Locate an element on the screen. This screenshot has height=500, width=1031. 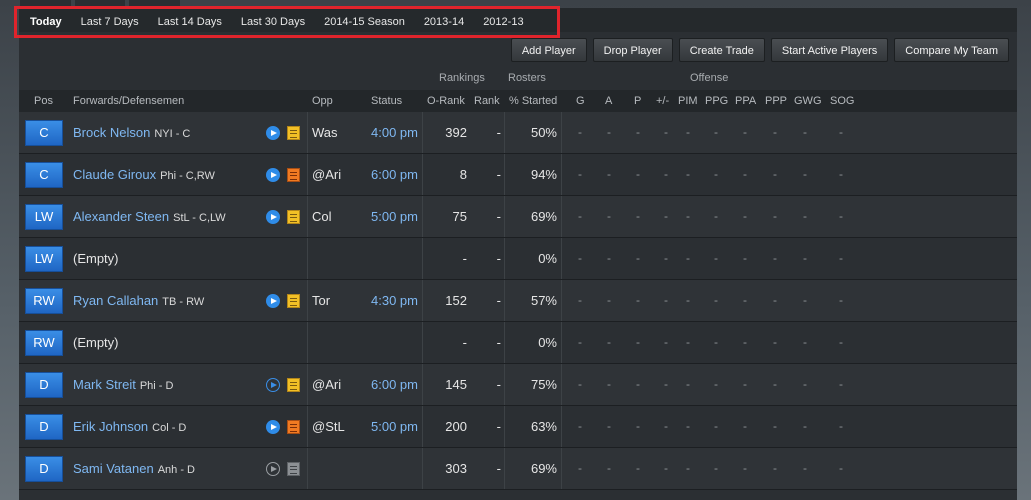
range-tab-last-30-days: Last 30 Days is located at coordinates (273, 22).